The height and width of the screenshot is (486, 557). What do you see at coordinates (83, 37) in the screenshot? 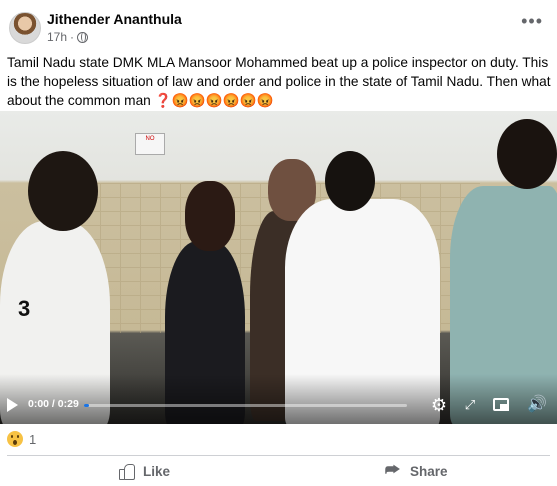
I see `globe-icon` at bounding box center [83, 37].